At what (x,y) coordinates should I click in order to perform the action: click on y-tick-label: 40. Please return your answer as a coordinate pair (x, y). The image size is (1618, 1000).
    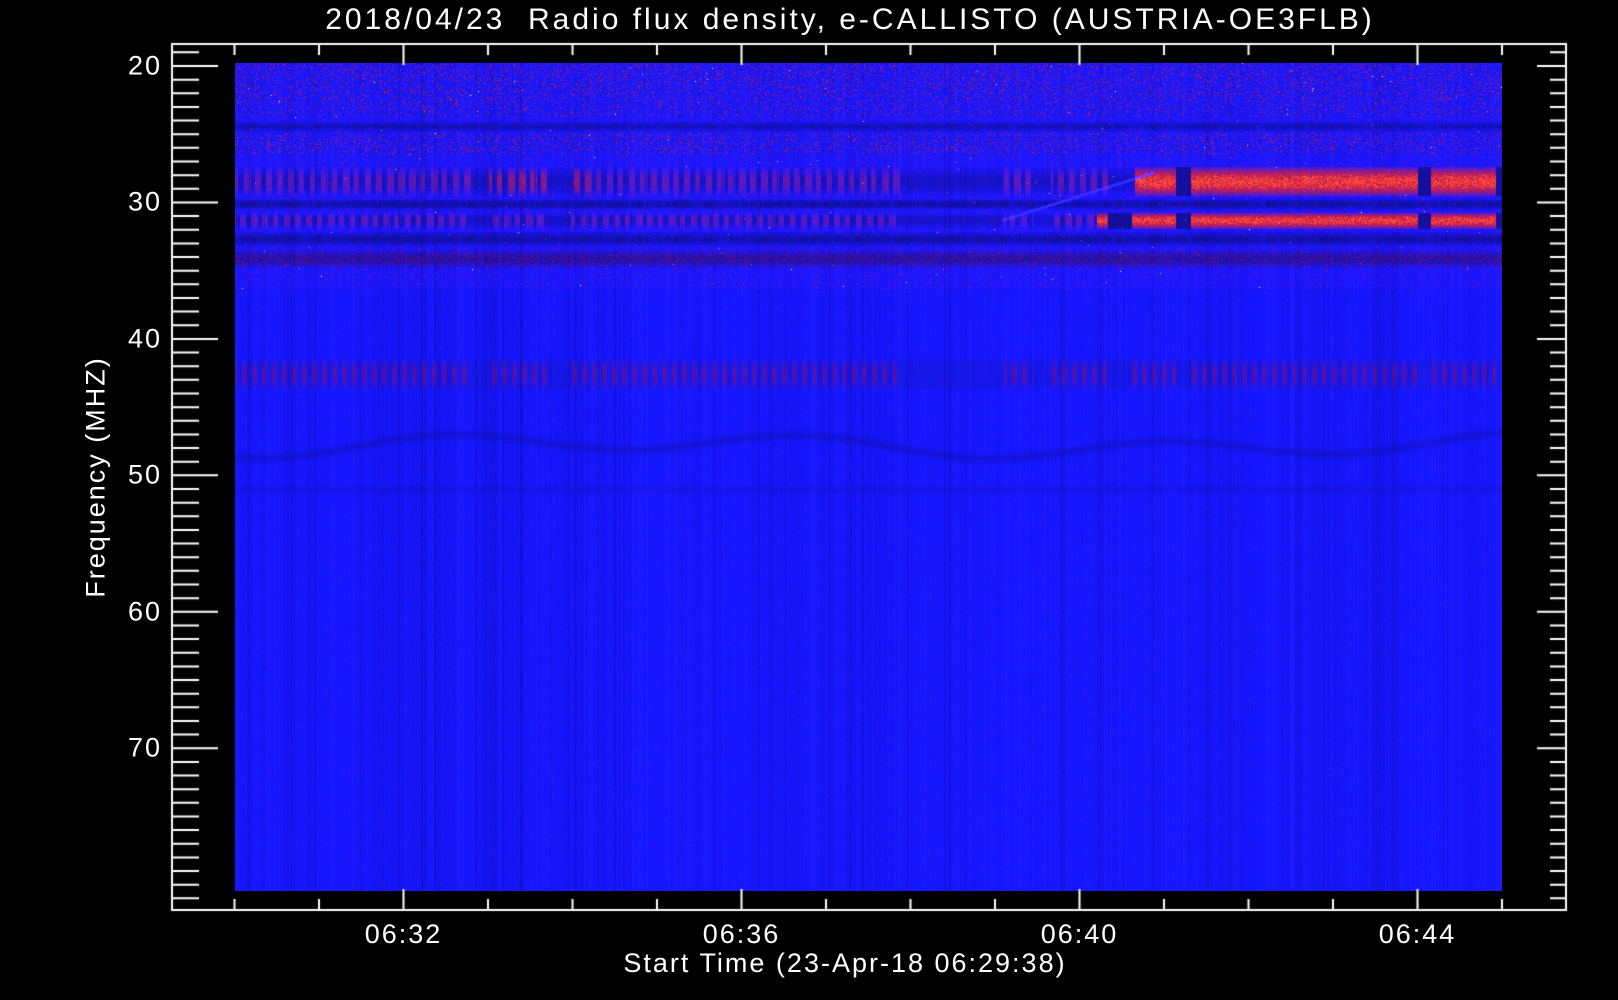
    Looking at the image, I should click on (144, 338).